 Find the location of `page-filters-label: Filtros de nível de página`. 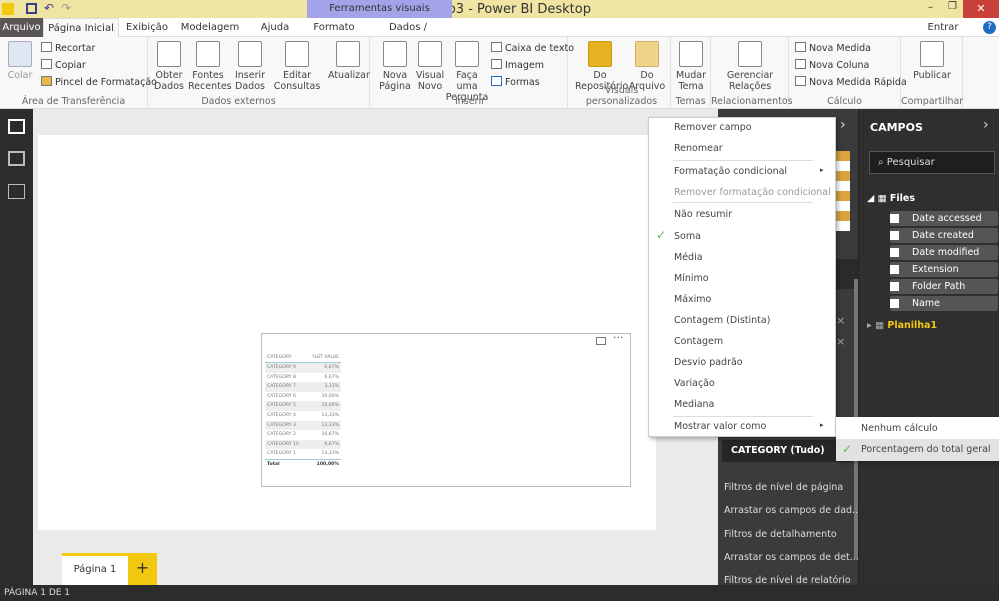

page-filters-label: Filtros de nível de página is located at coordinates (784, 487).